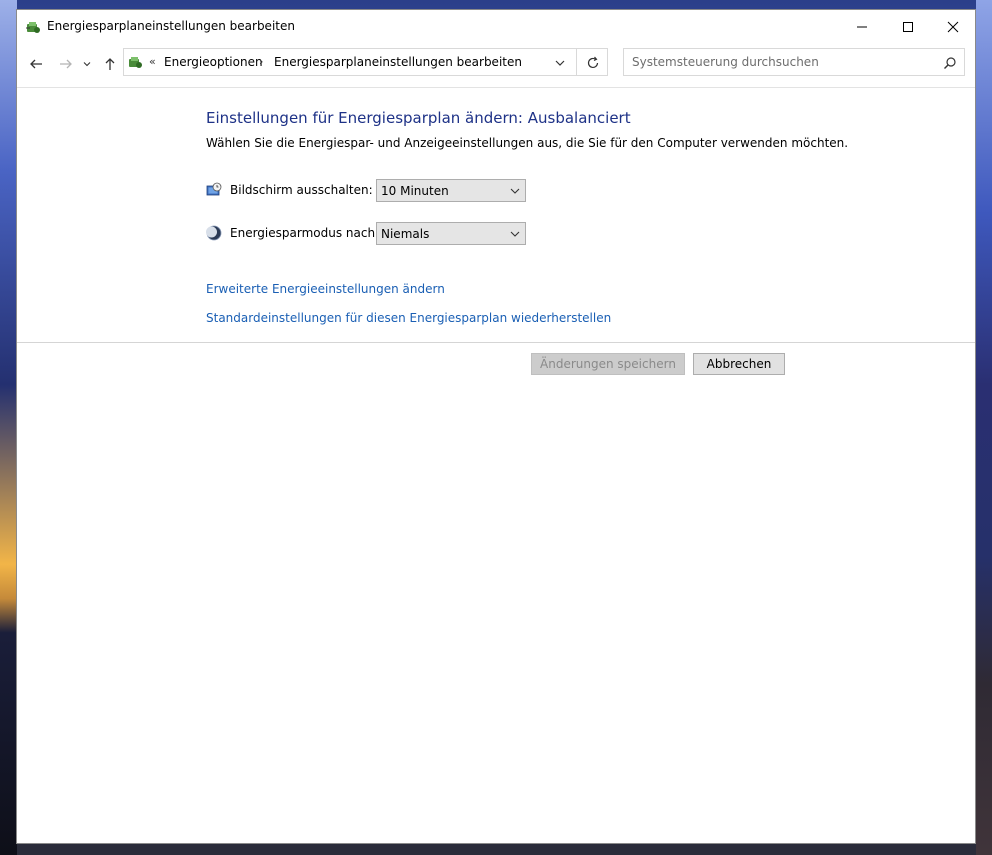 This screenshot has height=855, width=992. I want to click on arrow-right-icon, so click(66, 64).